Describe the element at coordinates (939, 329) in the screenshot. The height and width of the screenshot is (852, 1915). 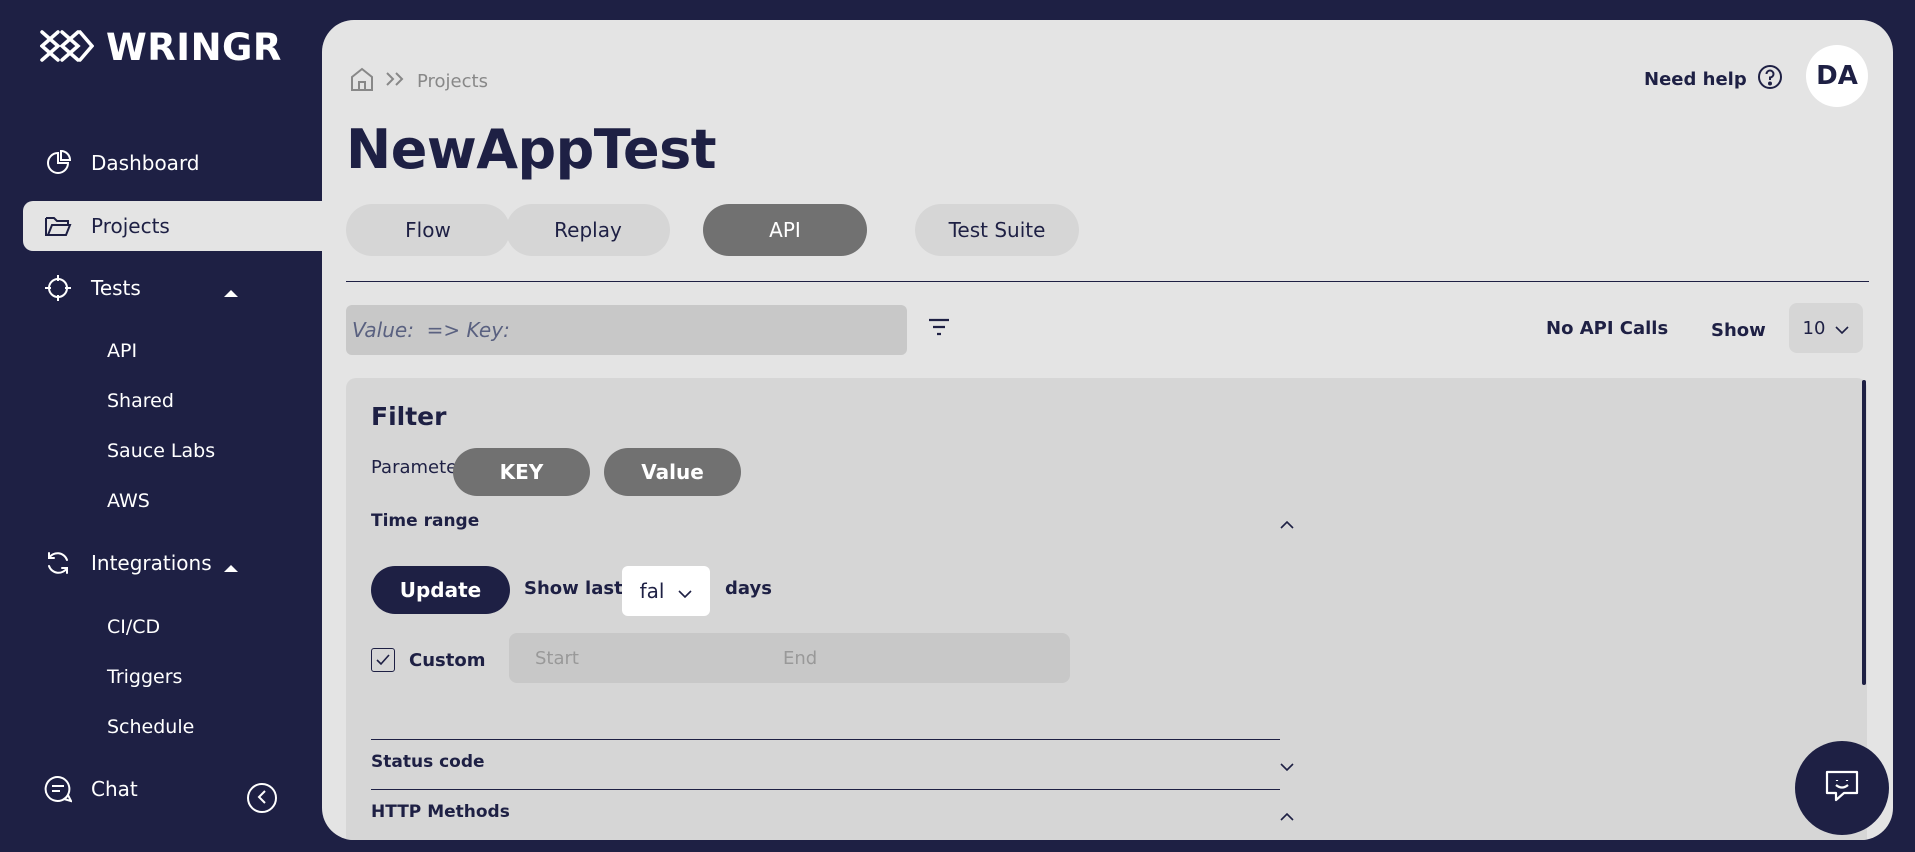
I see `filter-icon` at that location.